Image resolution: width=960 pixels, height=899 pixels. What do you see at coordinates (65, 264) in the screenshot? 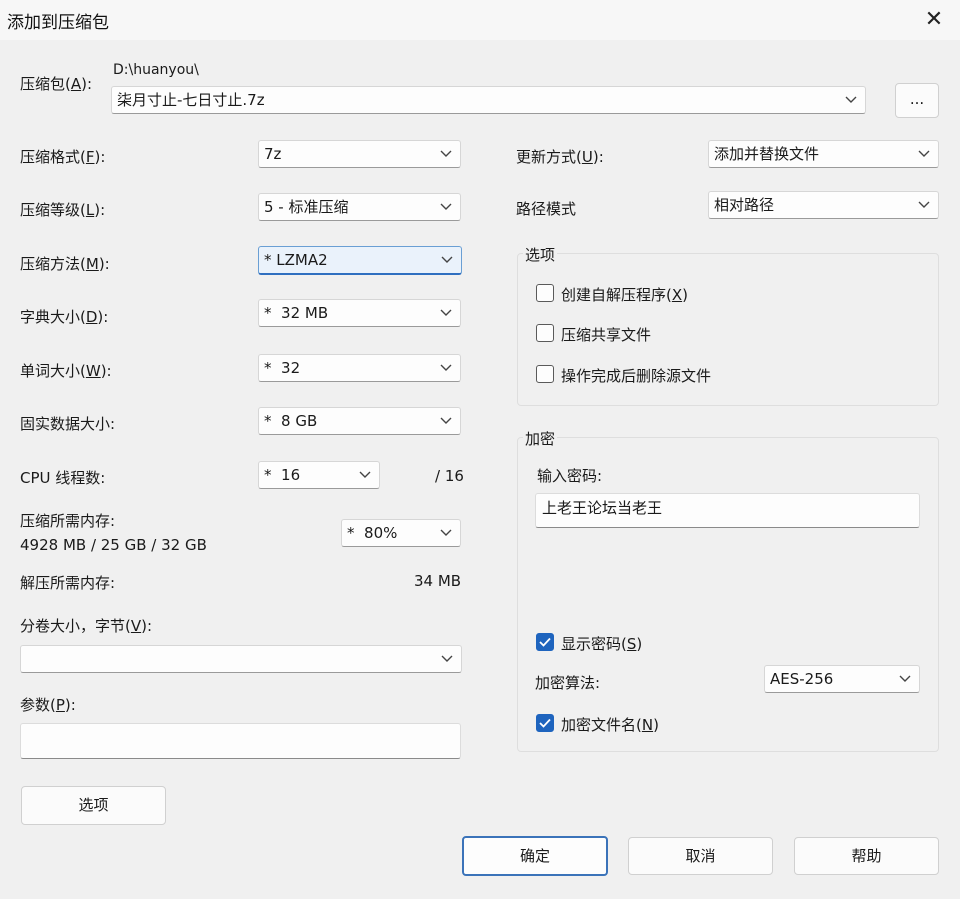
I see `method-label: 压缩方法(M):` at bounding box center [65, 264].